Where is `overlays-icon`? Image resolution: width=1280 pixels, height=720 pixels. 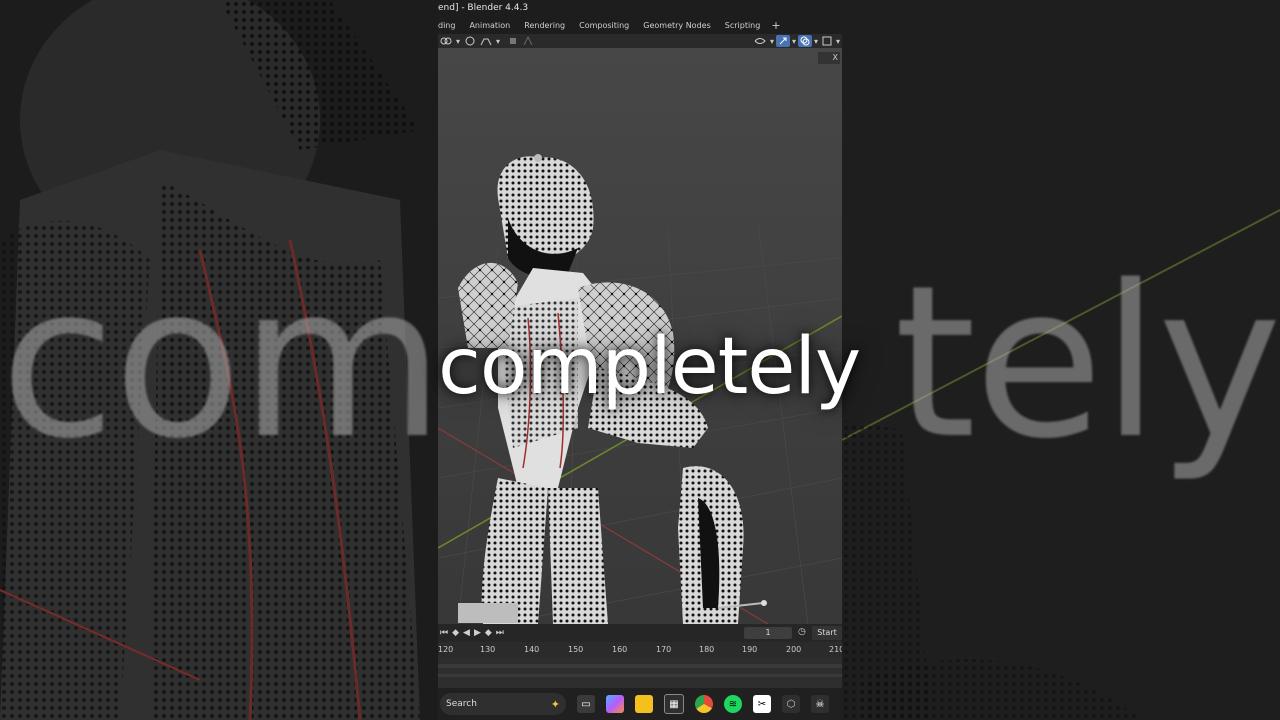
overlays-icon is located at coordinates (804, 41).